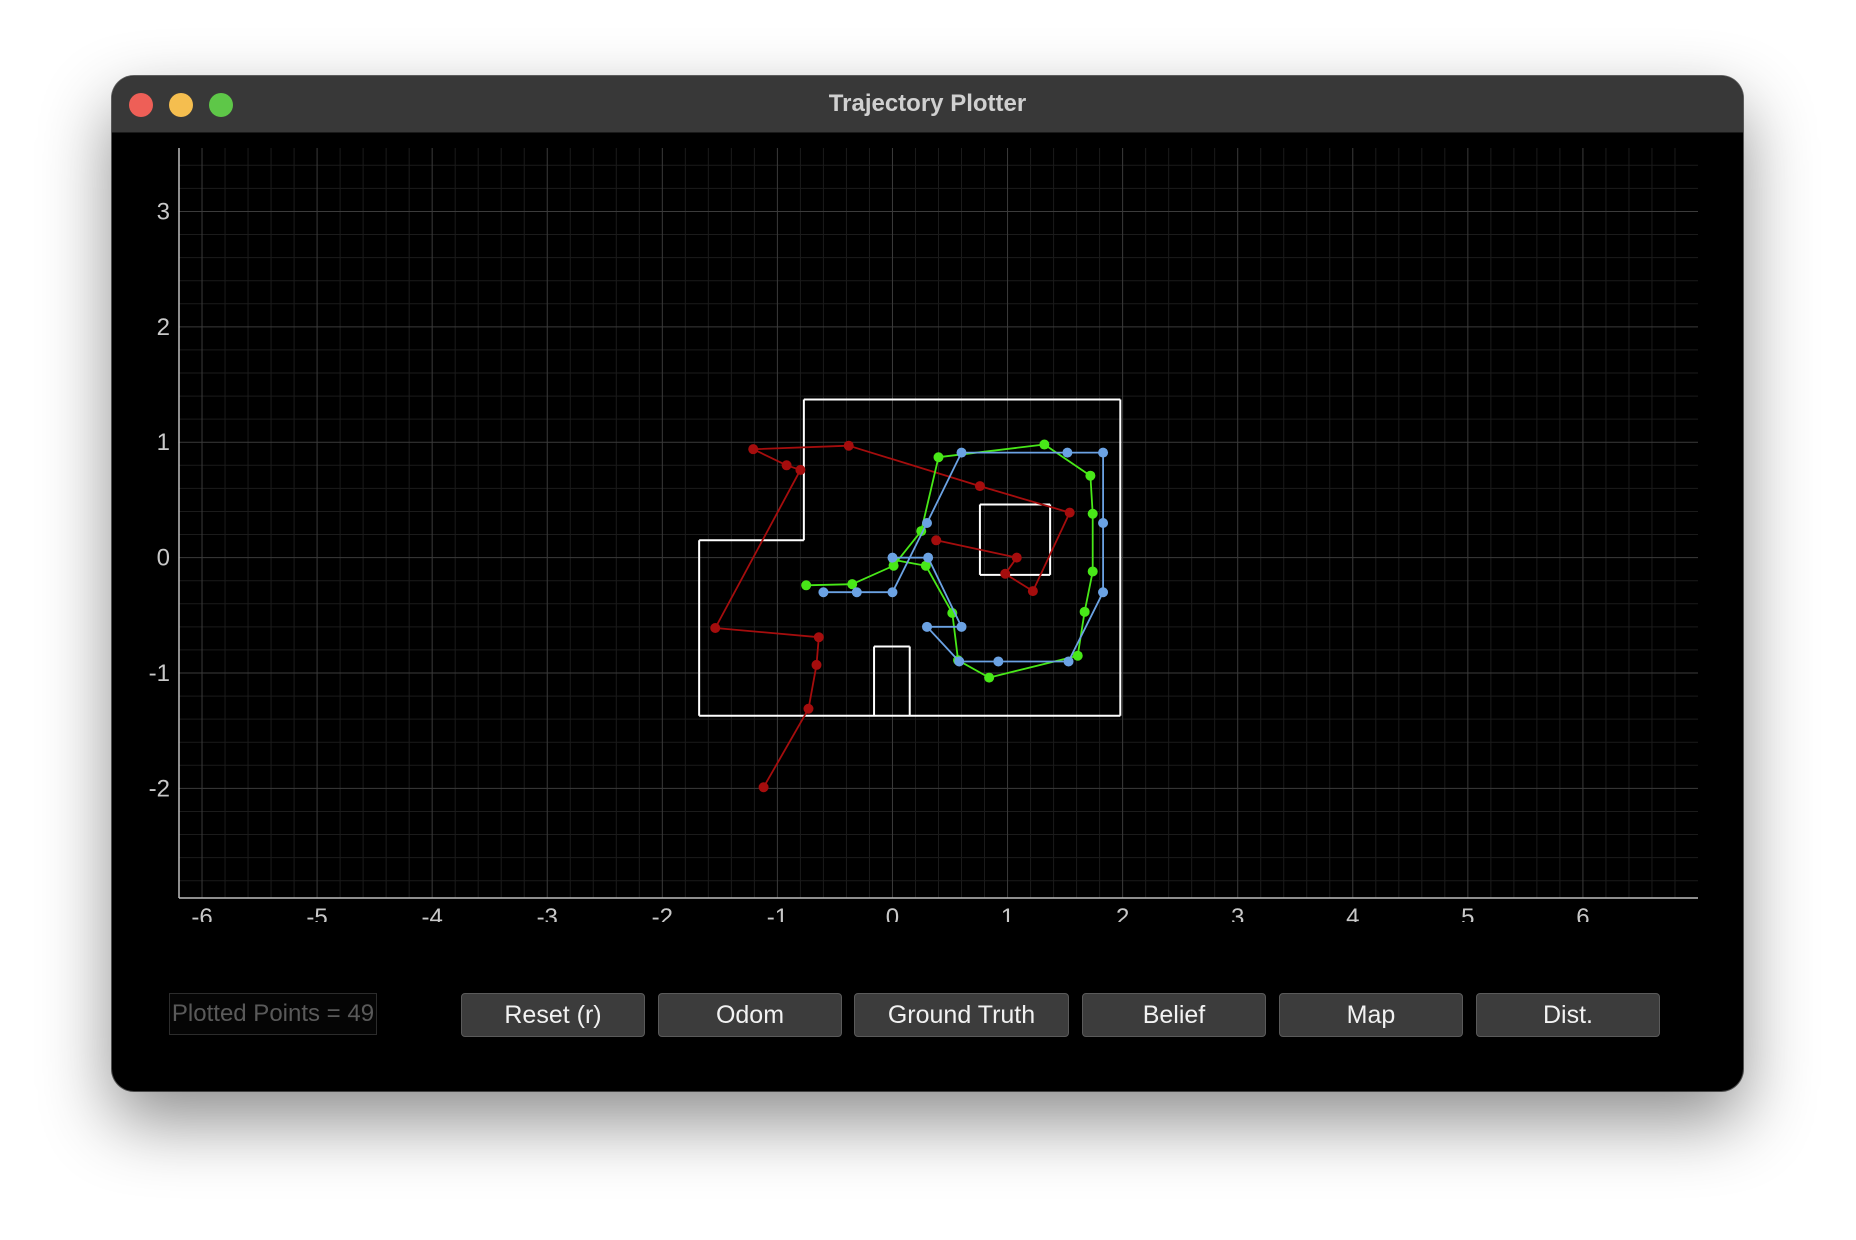  What do you see at coordinates (1352, 913) in the screenshot?
I see `x-tick-label: 4` at bounding box center [1352, 913].